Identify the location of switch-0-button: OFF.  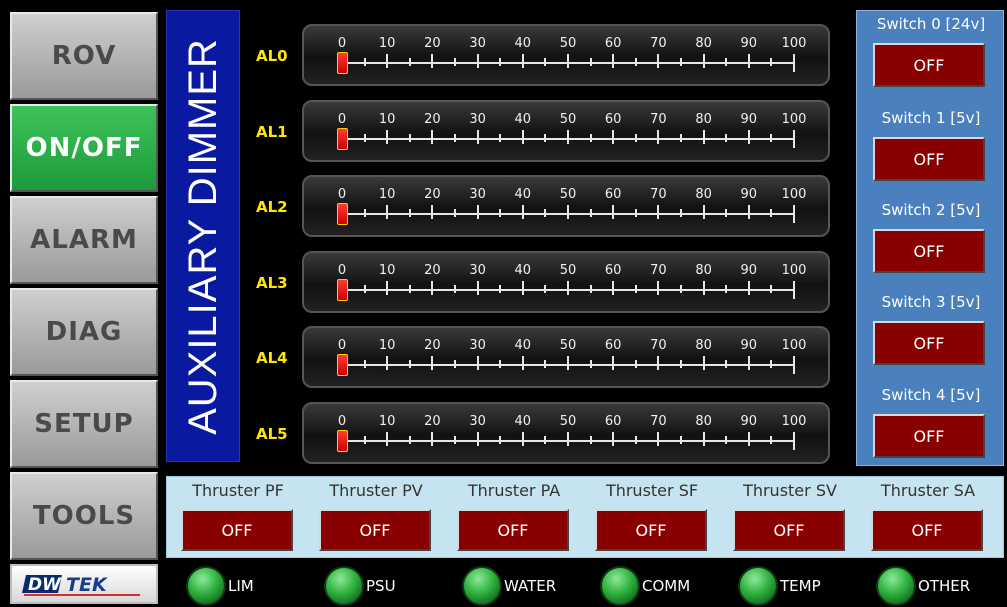
(929, 65).